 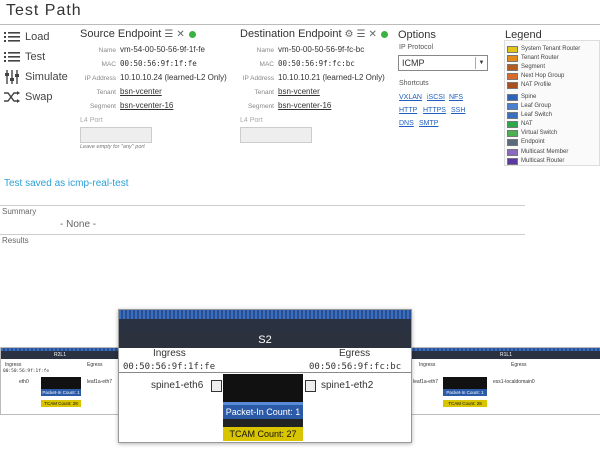 What do you see at coordinates (291, 34) in the screenshot?
I see `destination-endpoint-title: Destination Endpoint` at bounding box center [291, 34].